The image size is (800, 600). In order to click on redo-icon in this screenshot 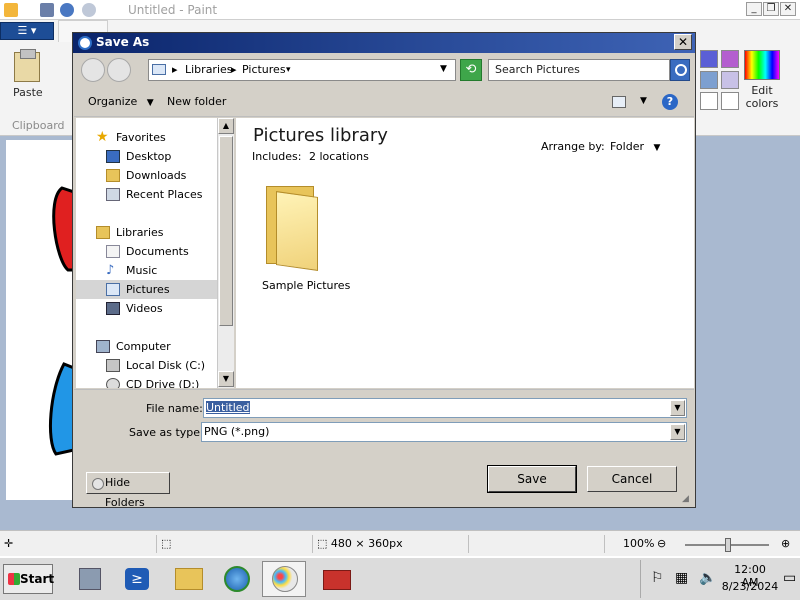, I will do `click(89, 10)`.